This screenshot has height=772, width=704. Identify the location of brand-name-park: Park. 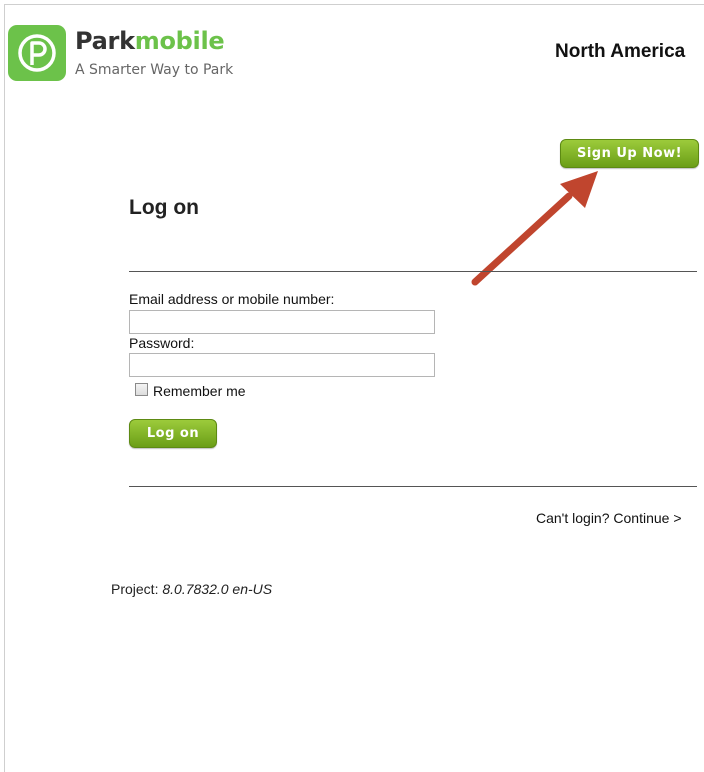
(105, 41).